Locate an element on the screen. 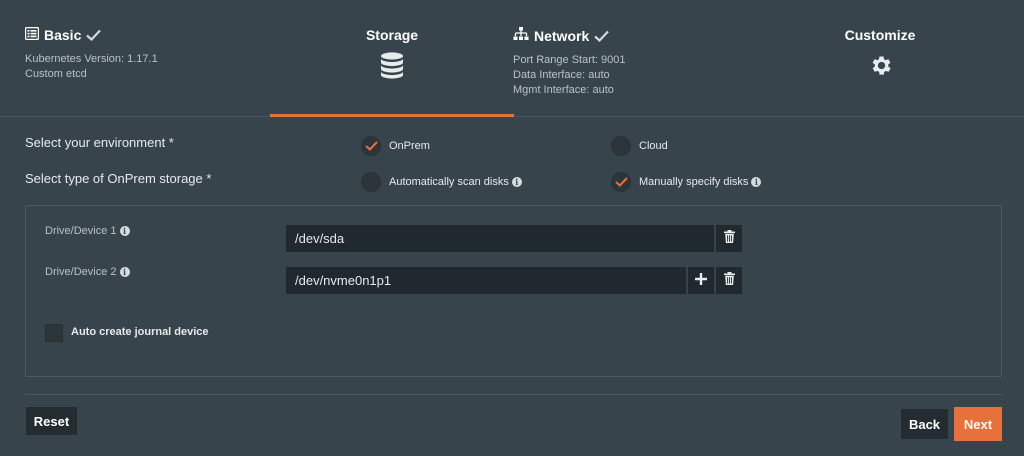 Image resolution: width=1024 pixels, height=456 pixels. step-network-detail: Port Range Start: 9001 is located at coordinates (569, 60).